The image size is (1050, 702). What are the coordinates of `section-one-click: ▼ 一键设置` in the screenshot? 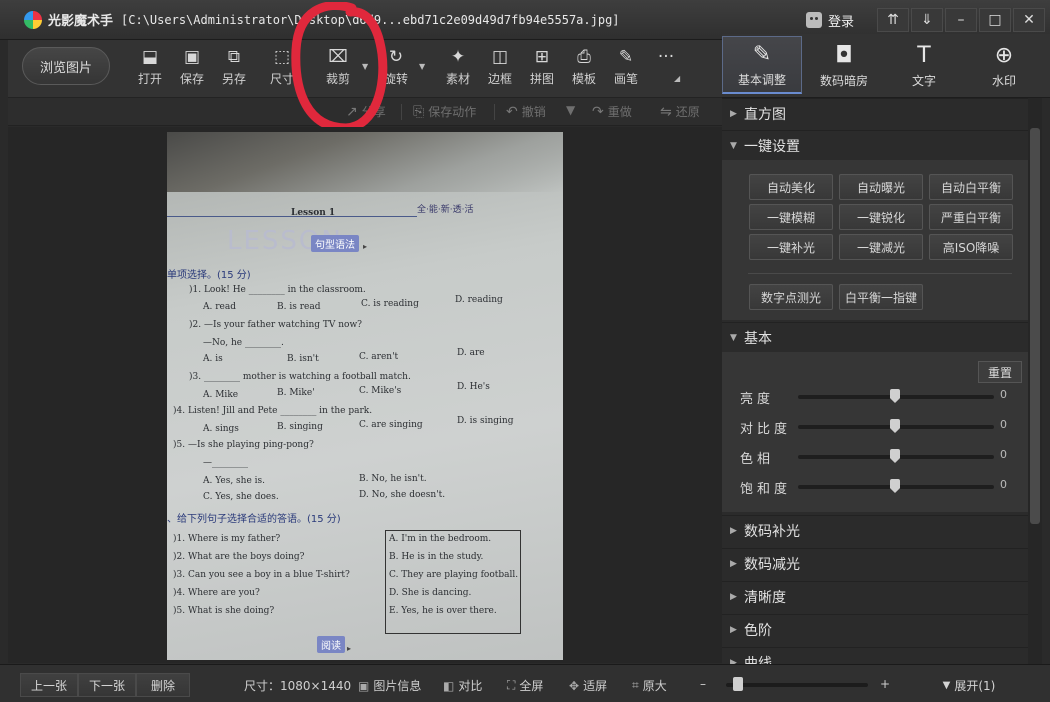 It's located at (875, 145).